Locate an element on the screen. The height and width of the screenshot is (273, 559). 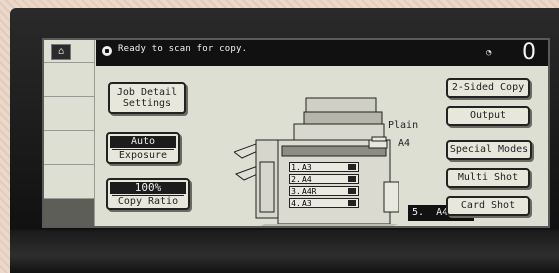
paper-tray-1: 1.A3 is located at coordinates (324, 167).